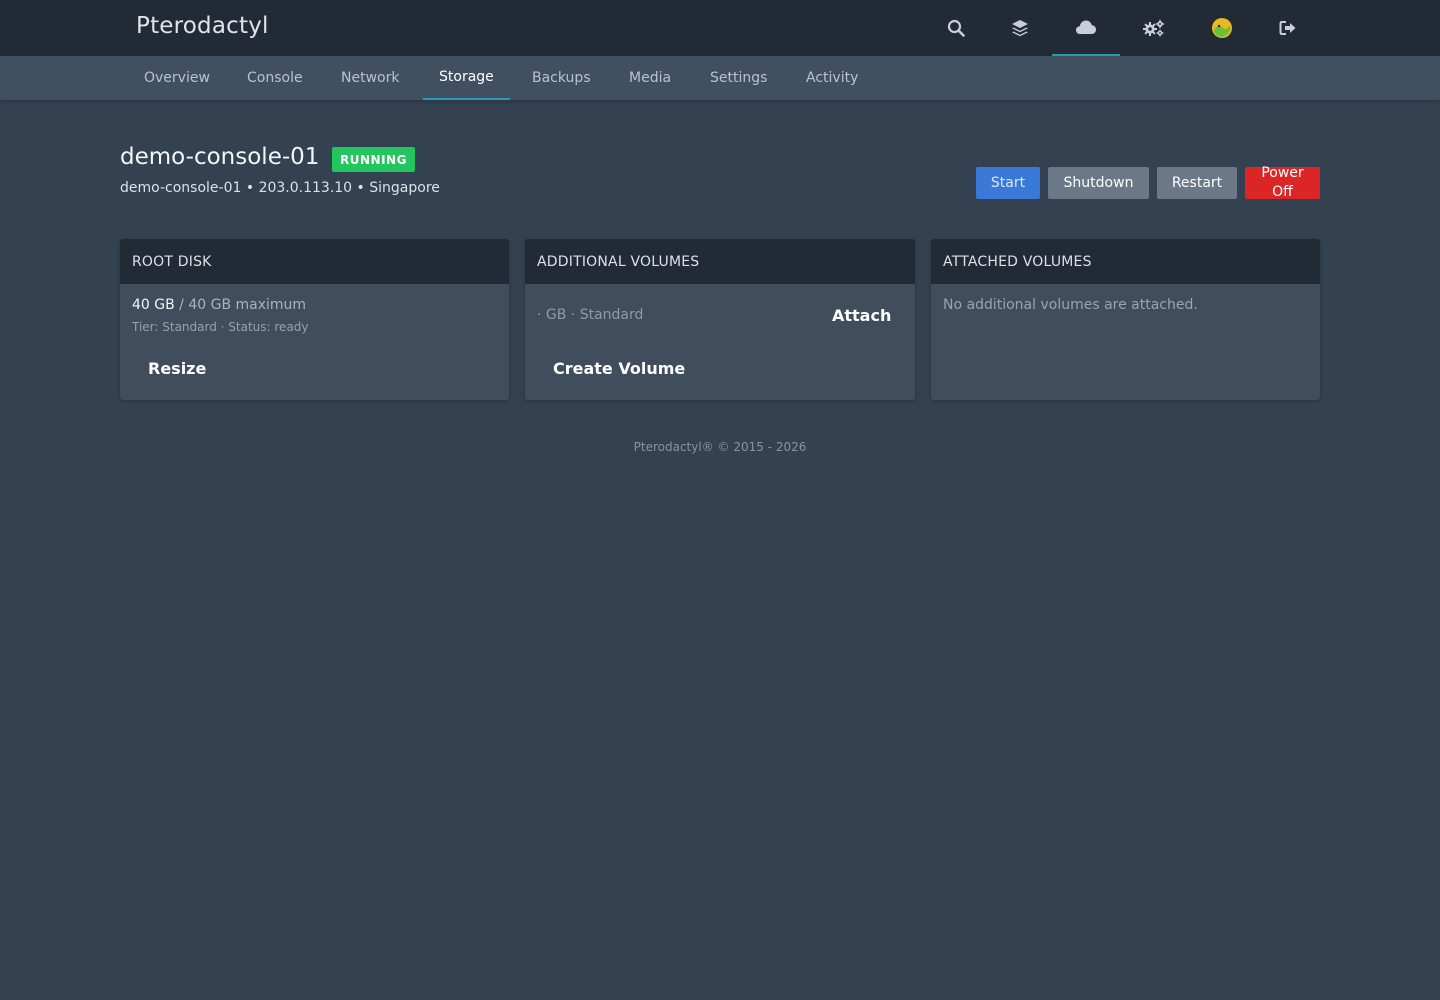  Describe the element at coordinates (305, 188) in the screenshot. I see `server-ip: 203.0.113.10` at that location.